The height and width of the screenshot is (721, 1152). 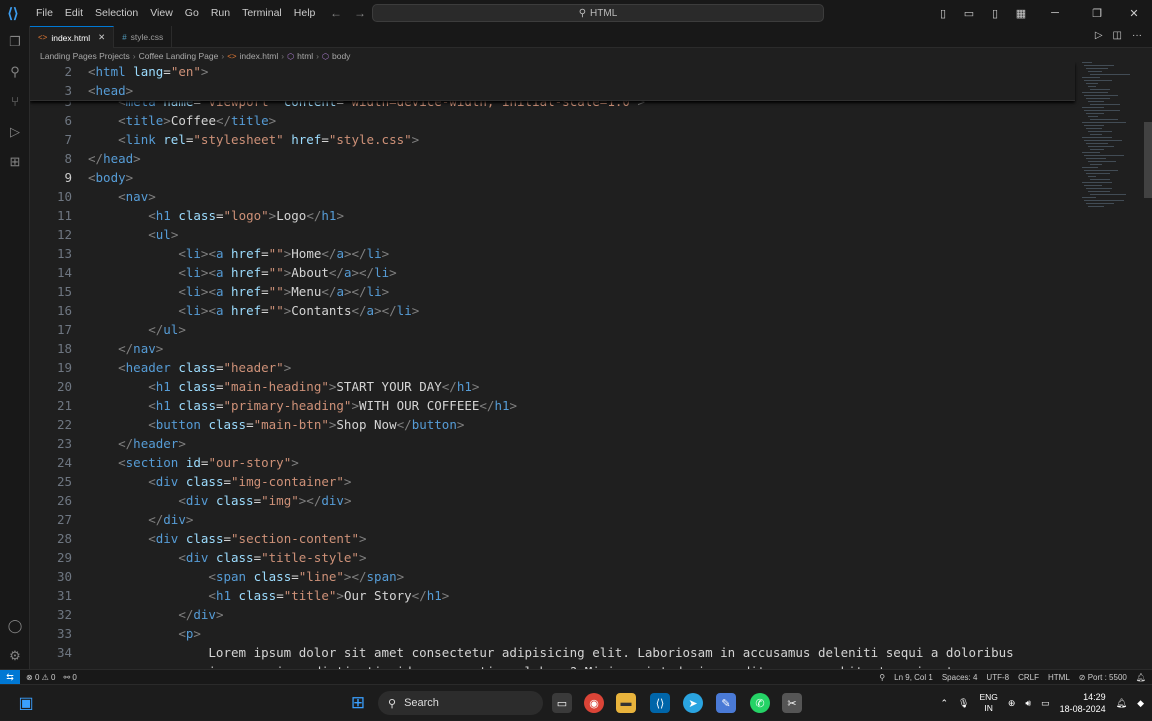 What do you see at coordinates (960, 677) in the screenshot?
I see `indentation: Spaces: 4` at bounding box center [960, 677].